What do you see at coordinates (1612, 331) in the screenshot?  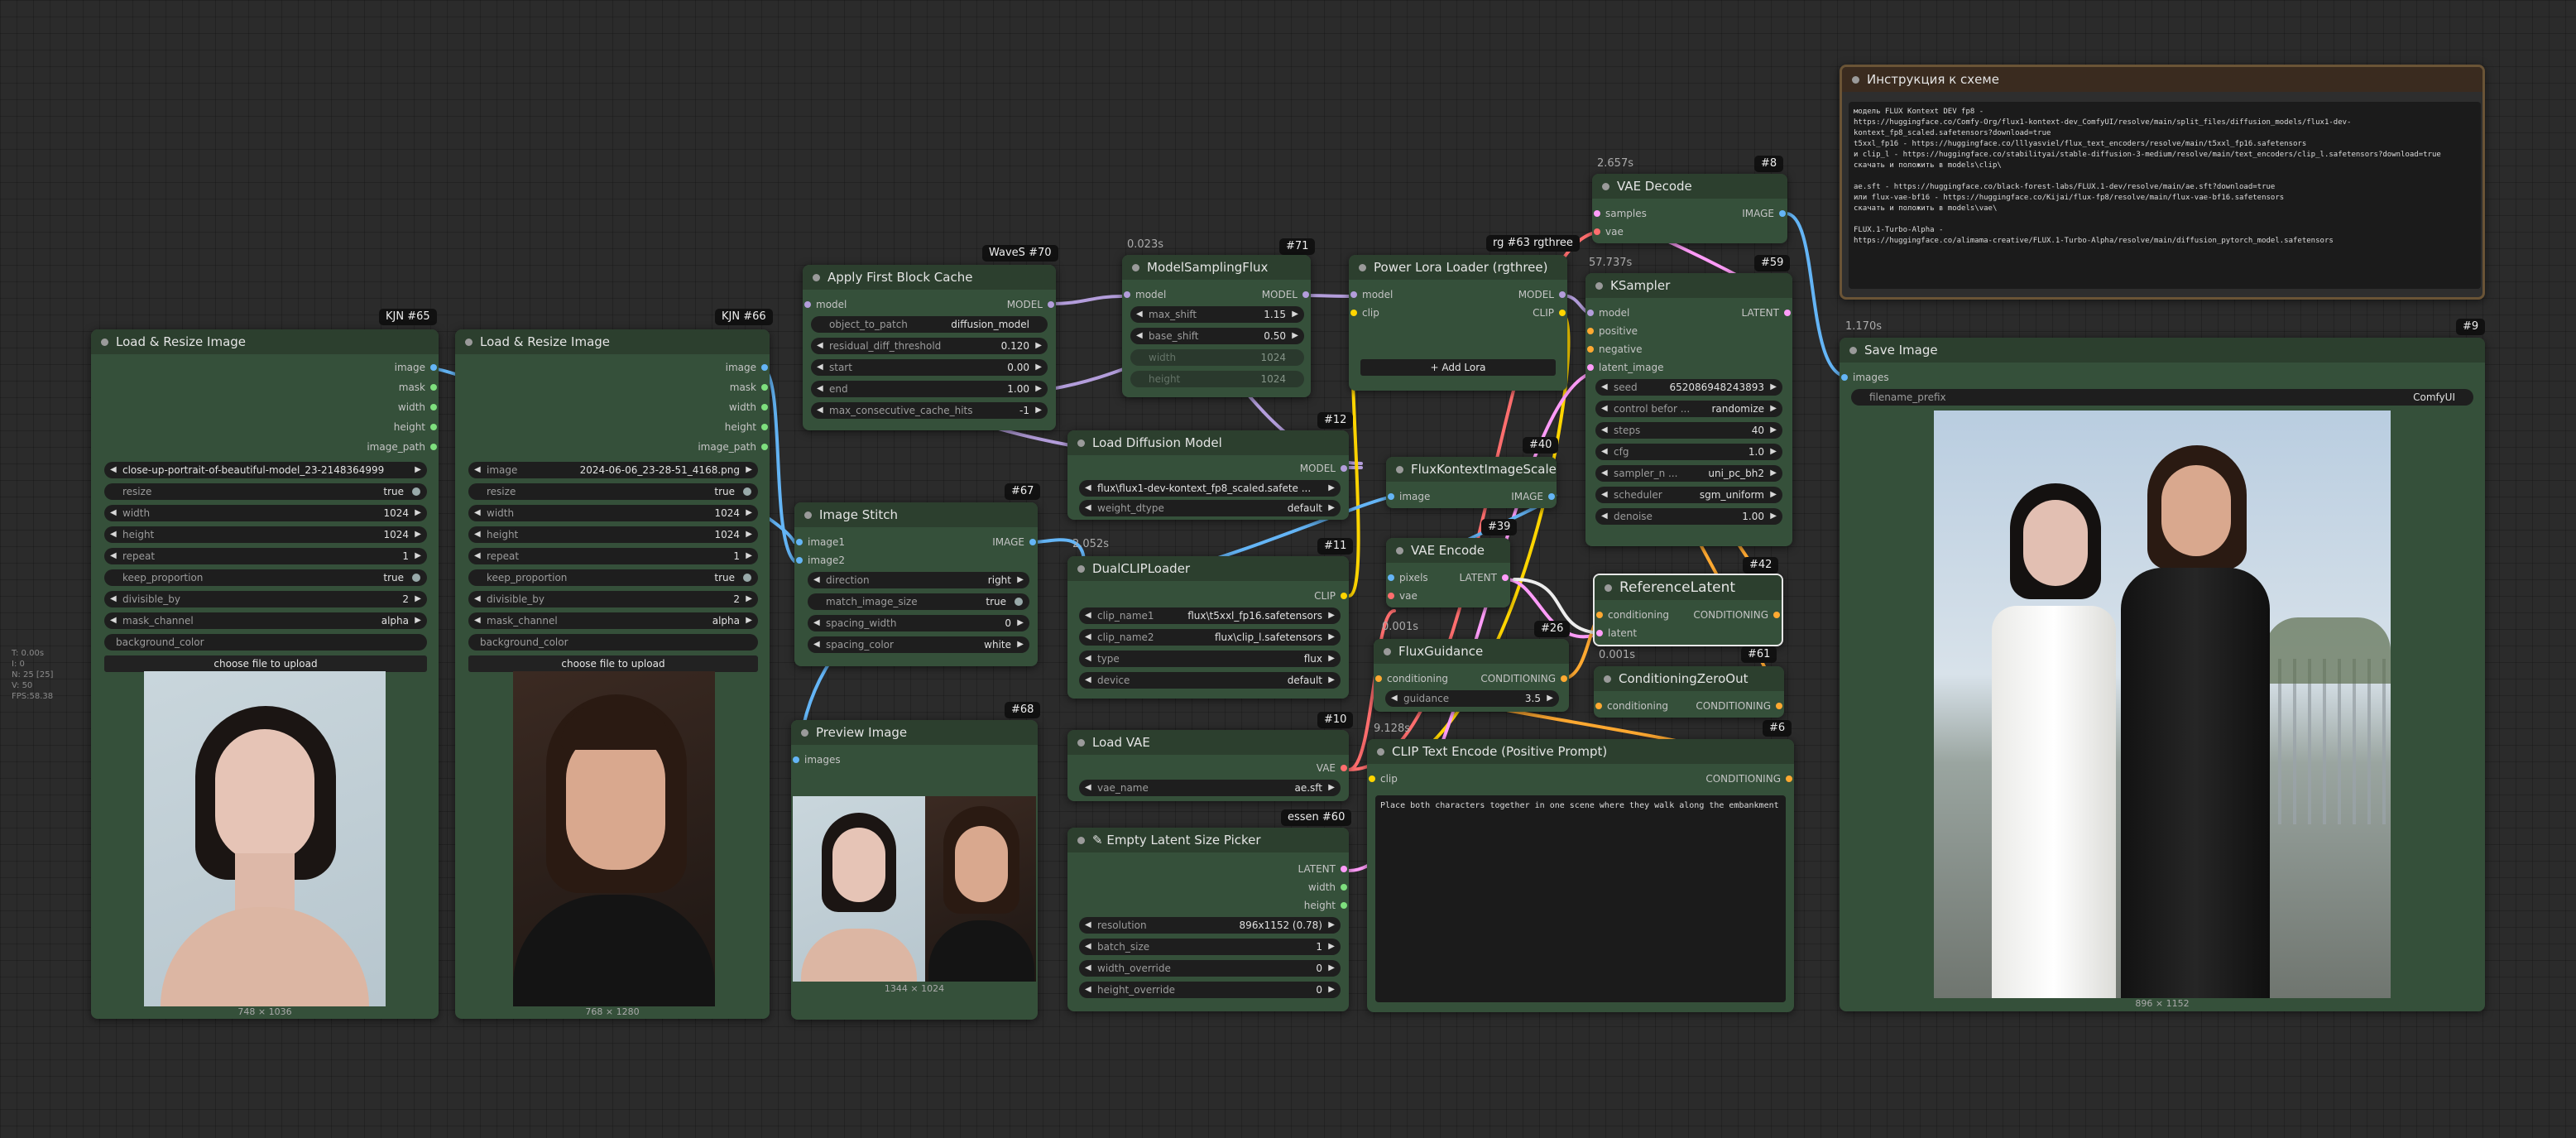 I see `input-slot-positive: positive` at bounding box center [1612, 331].